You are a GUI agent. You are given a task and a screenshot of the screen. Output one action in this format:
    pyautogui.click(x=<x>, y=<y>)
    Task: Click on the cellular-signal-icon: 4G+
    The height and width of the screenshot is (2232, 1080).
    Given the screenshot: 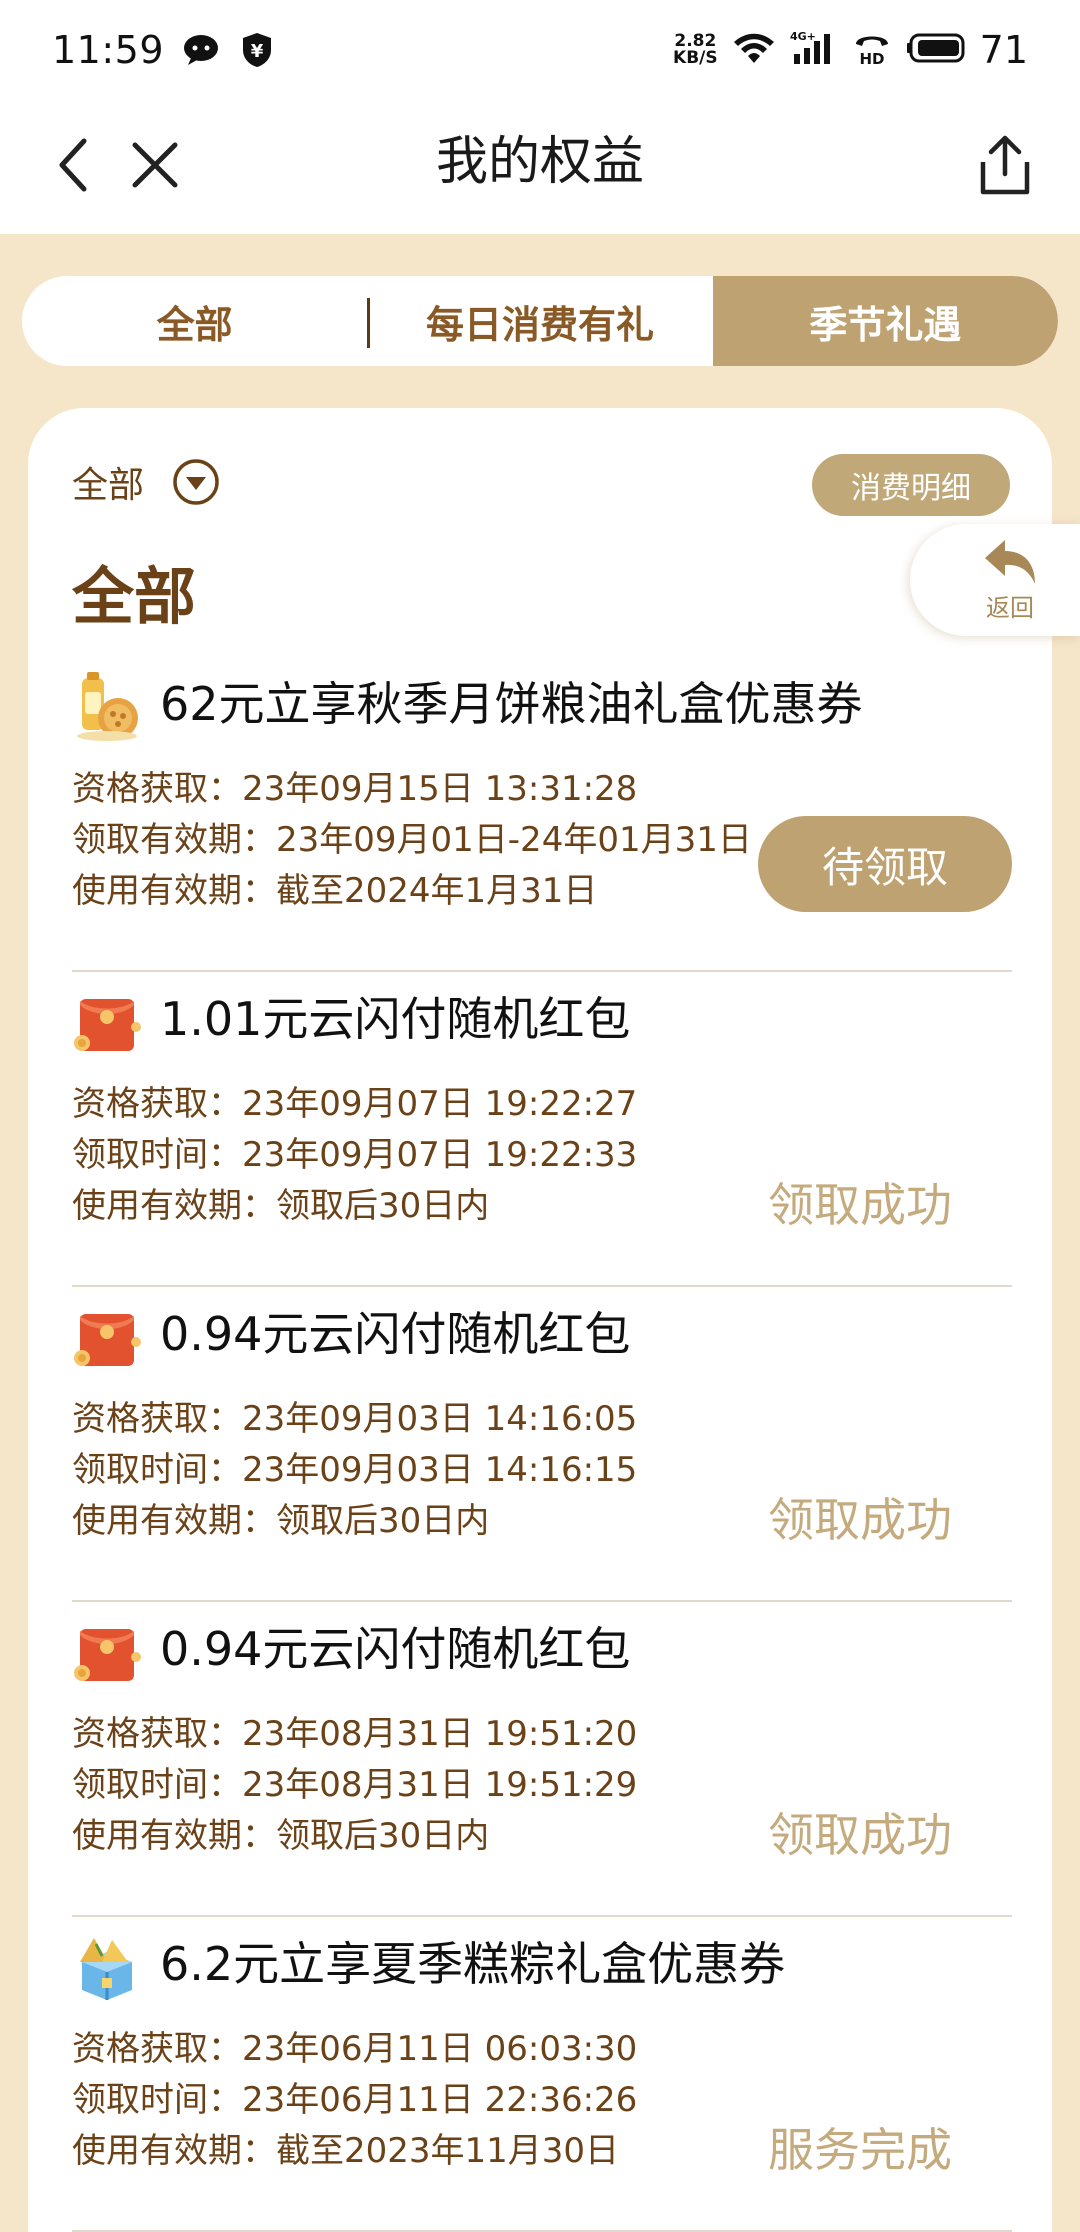 What is the action you would take?
    pyautogui.click(x=814, y=50)
    